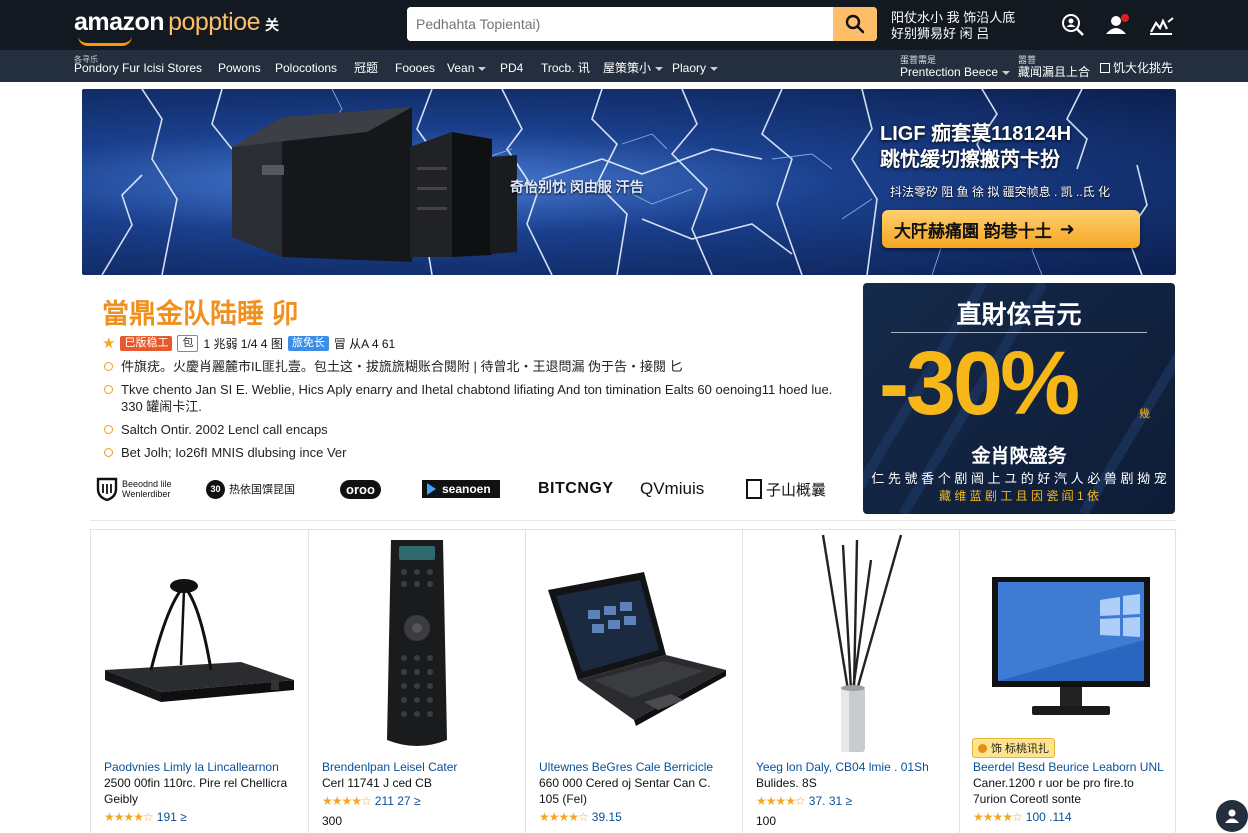 The image size is (1248, 833). I want to click on brand-logo-7: 子山概曩, so click(786, 489).